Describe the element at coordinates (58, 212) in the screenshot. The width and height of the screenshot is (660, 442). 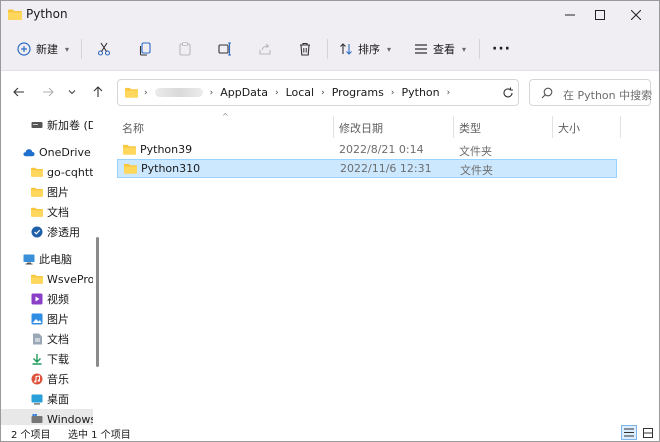
I see `sidebar-item-label: 文档` at that location.